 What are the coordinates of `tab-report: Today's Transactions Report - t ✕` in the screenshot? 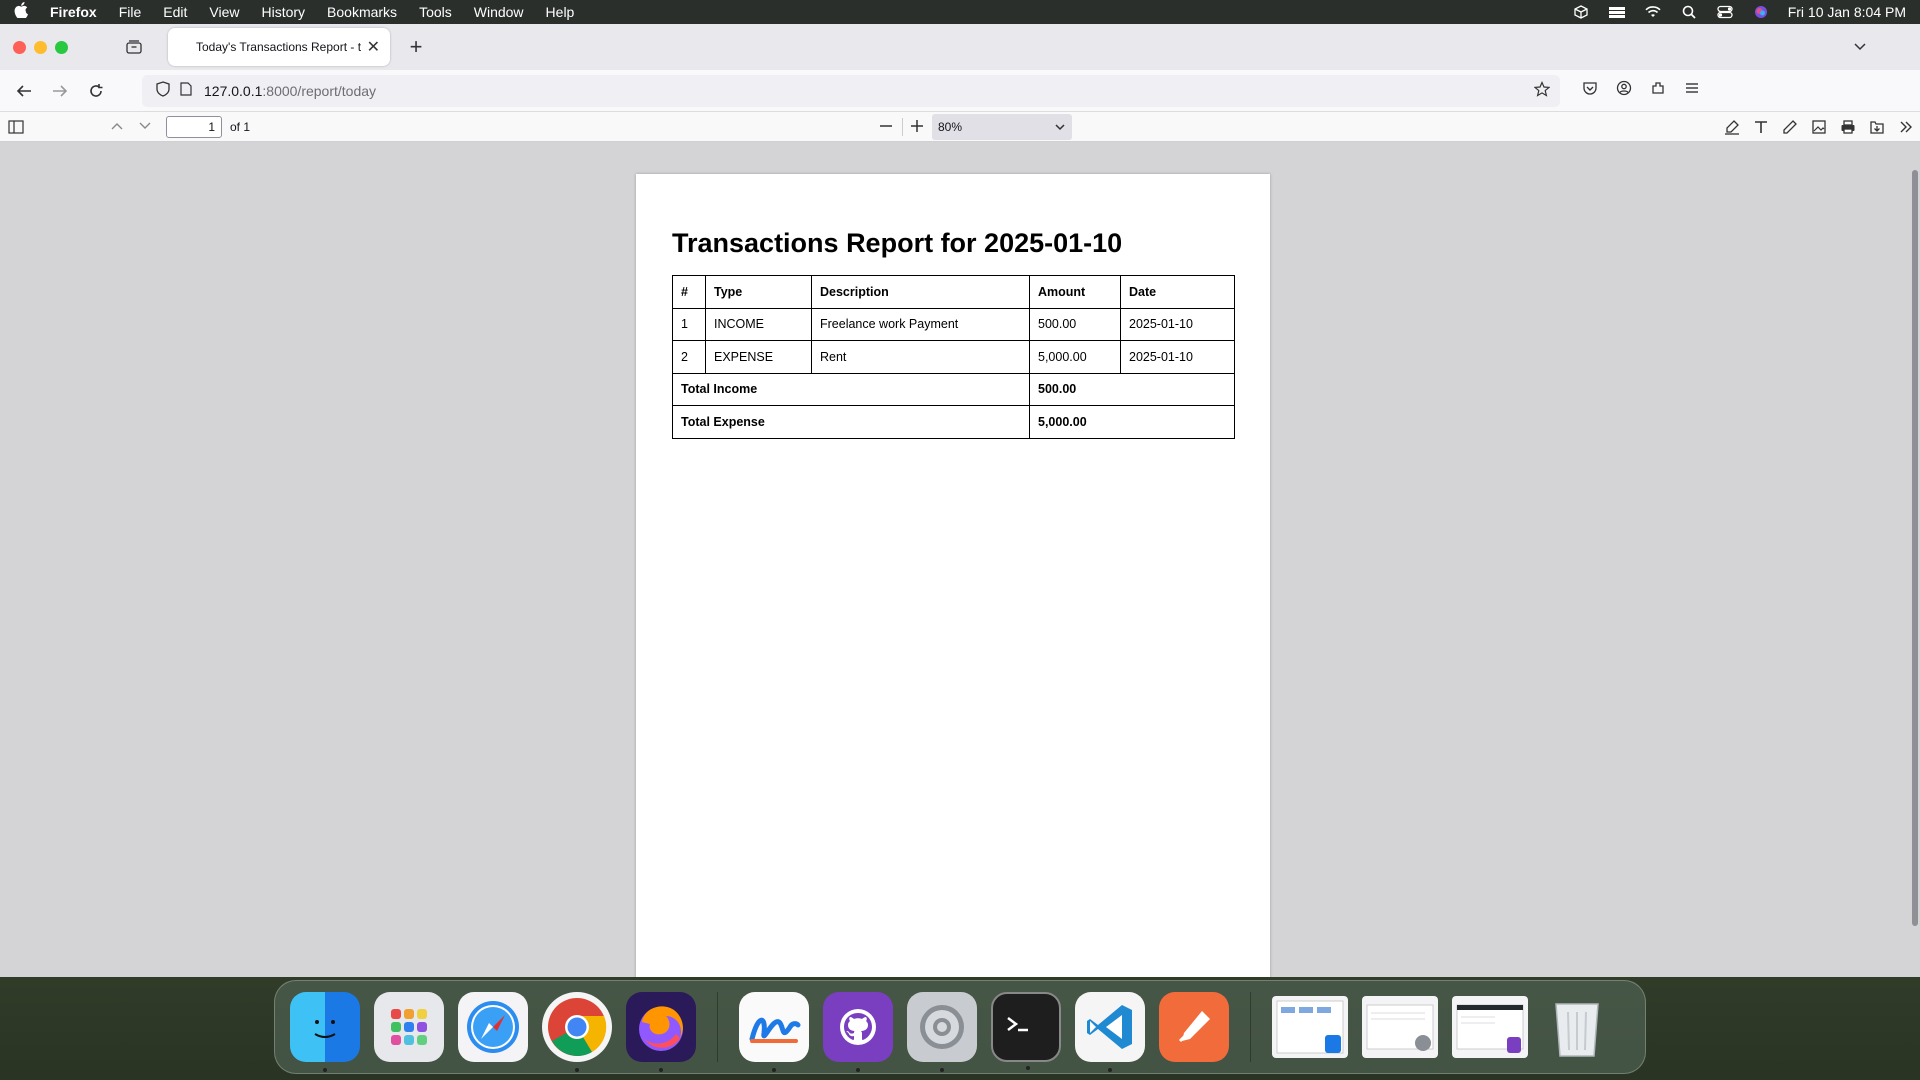 It's located at (279, 47).